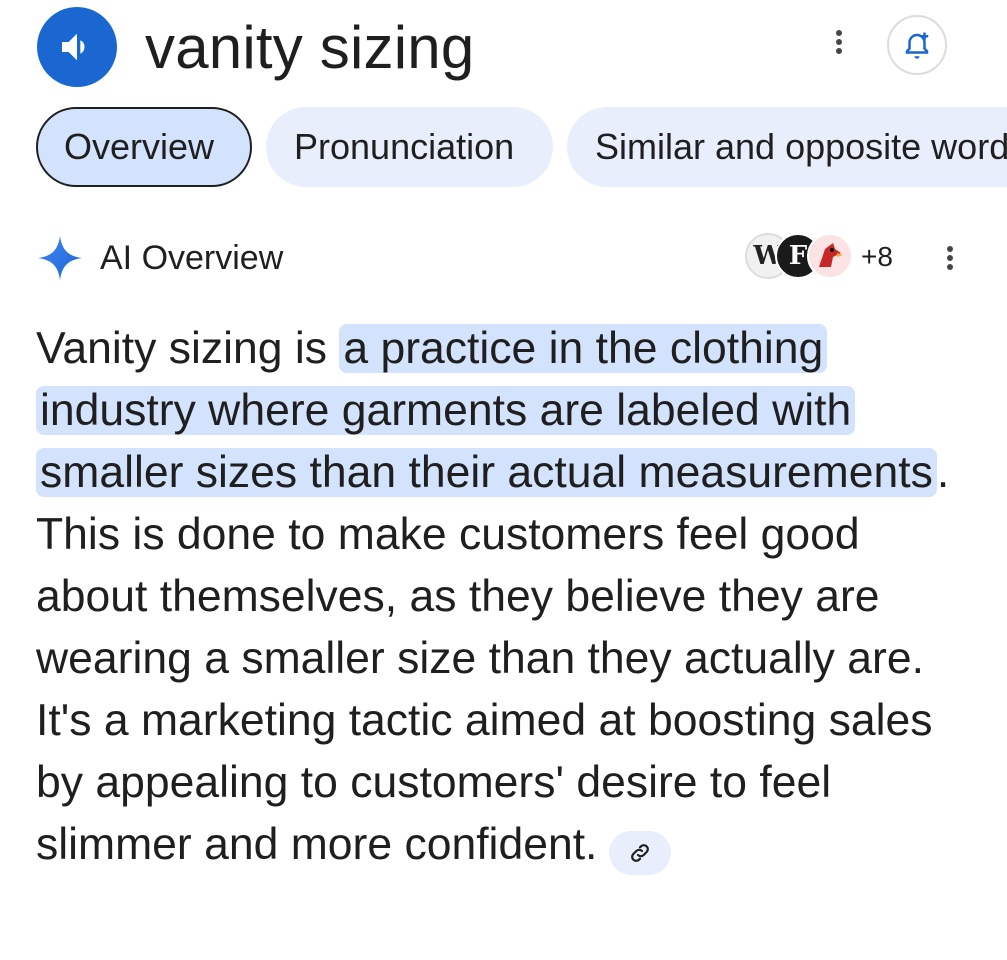  Describe the element at coordinates (192, 258) in the screenshot. I see `ai-overview-label: AI Overview` at that location.